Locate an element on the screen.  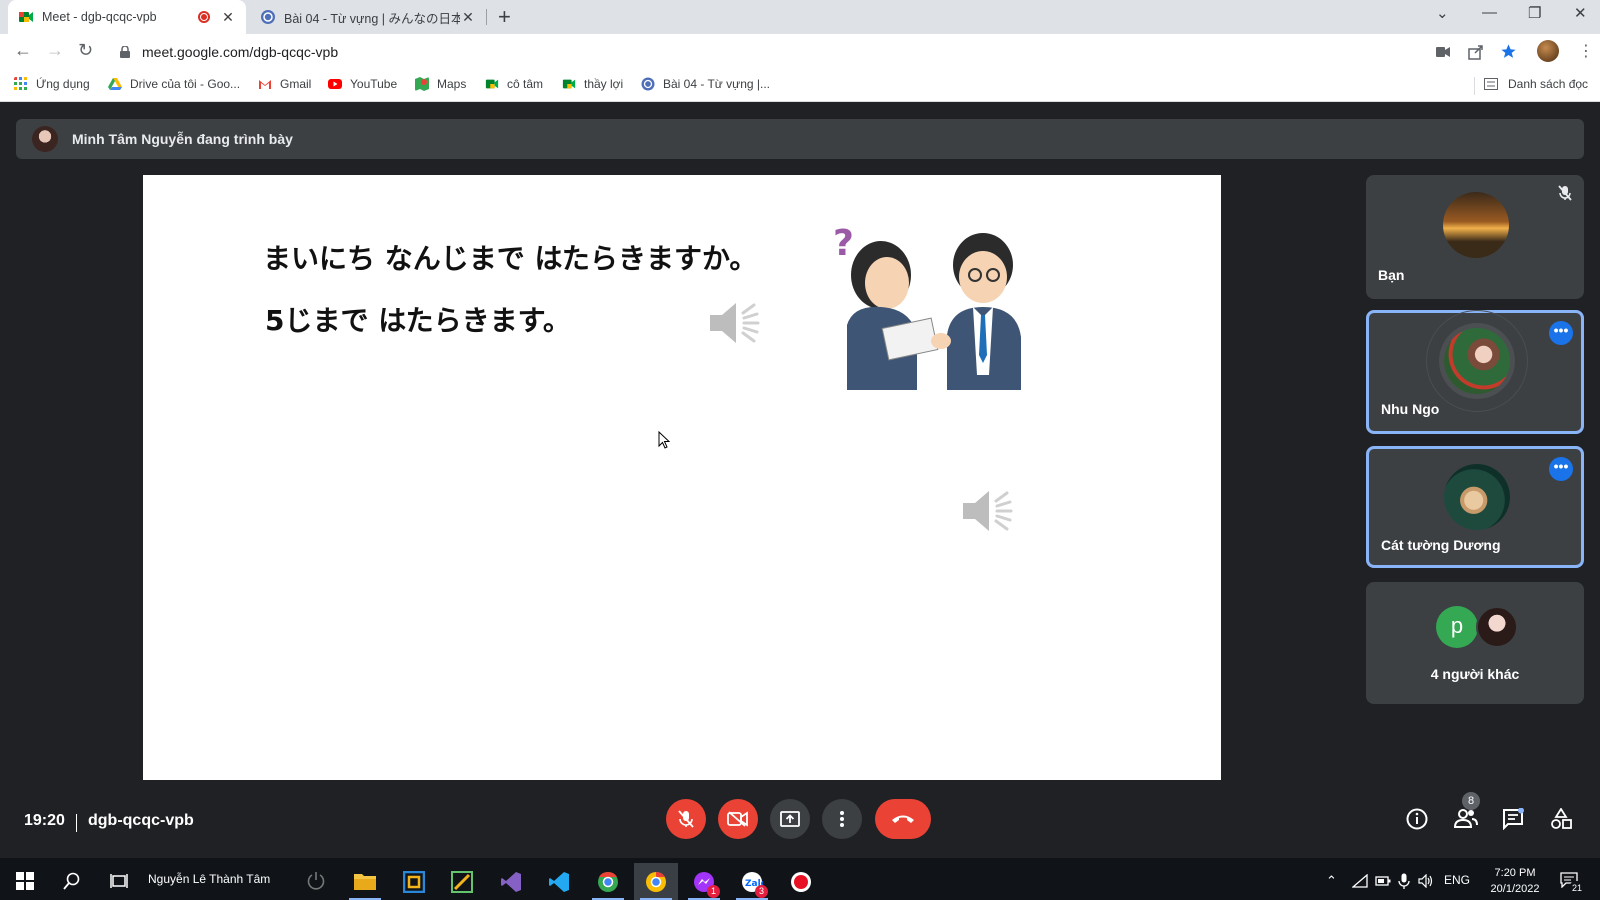
back-icon: ← is located at coordinates (23, 50).